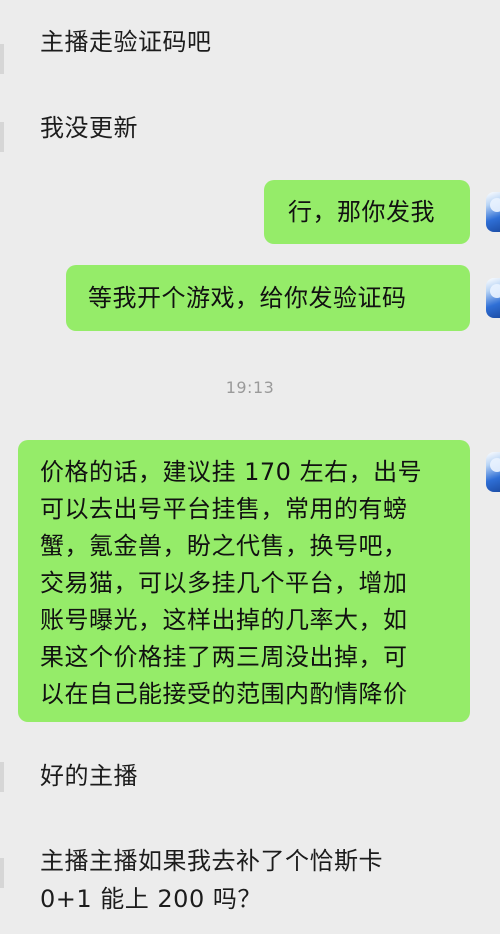 The width and height of the screenshot is (500, 934). Describe the element at coordinates (224, 694) in the screenshot. I see `message-line: 以在自己能接受的范围内酌情降价` at that location.